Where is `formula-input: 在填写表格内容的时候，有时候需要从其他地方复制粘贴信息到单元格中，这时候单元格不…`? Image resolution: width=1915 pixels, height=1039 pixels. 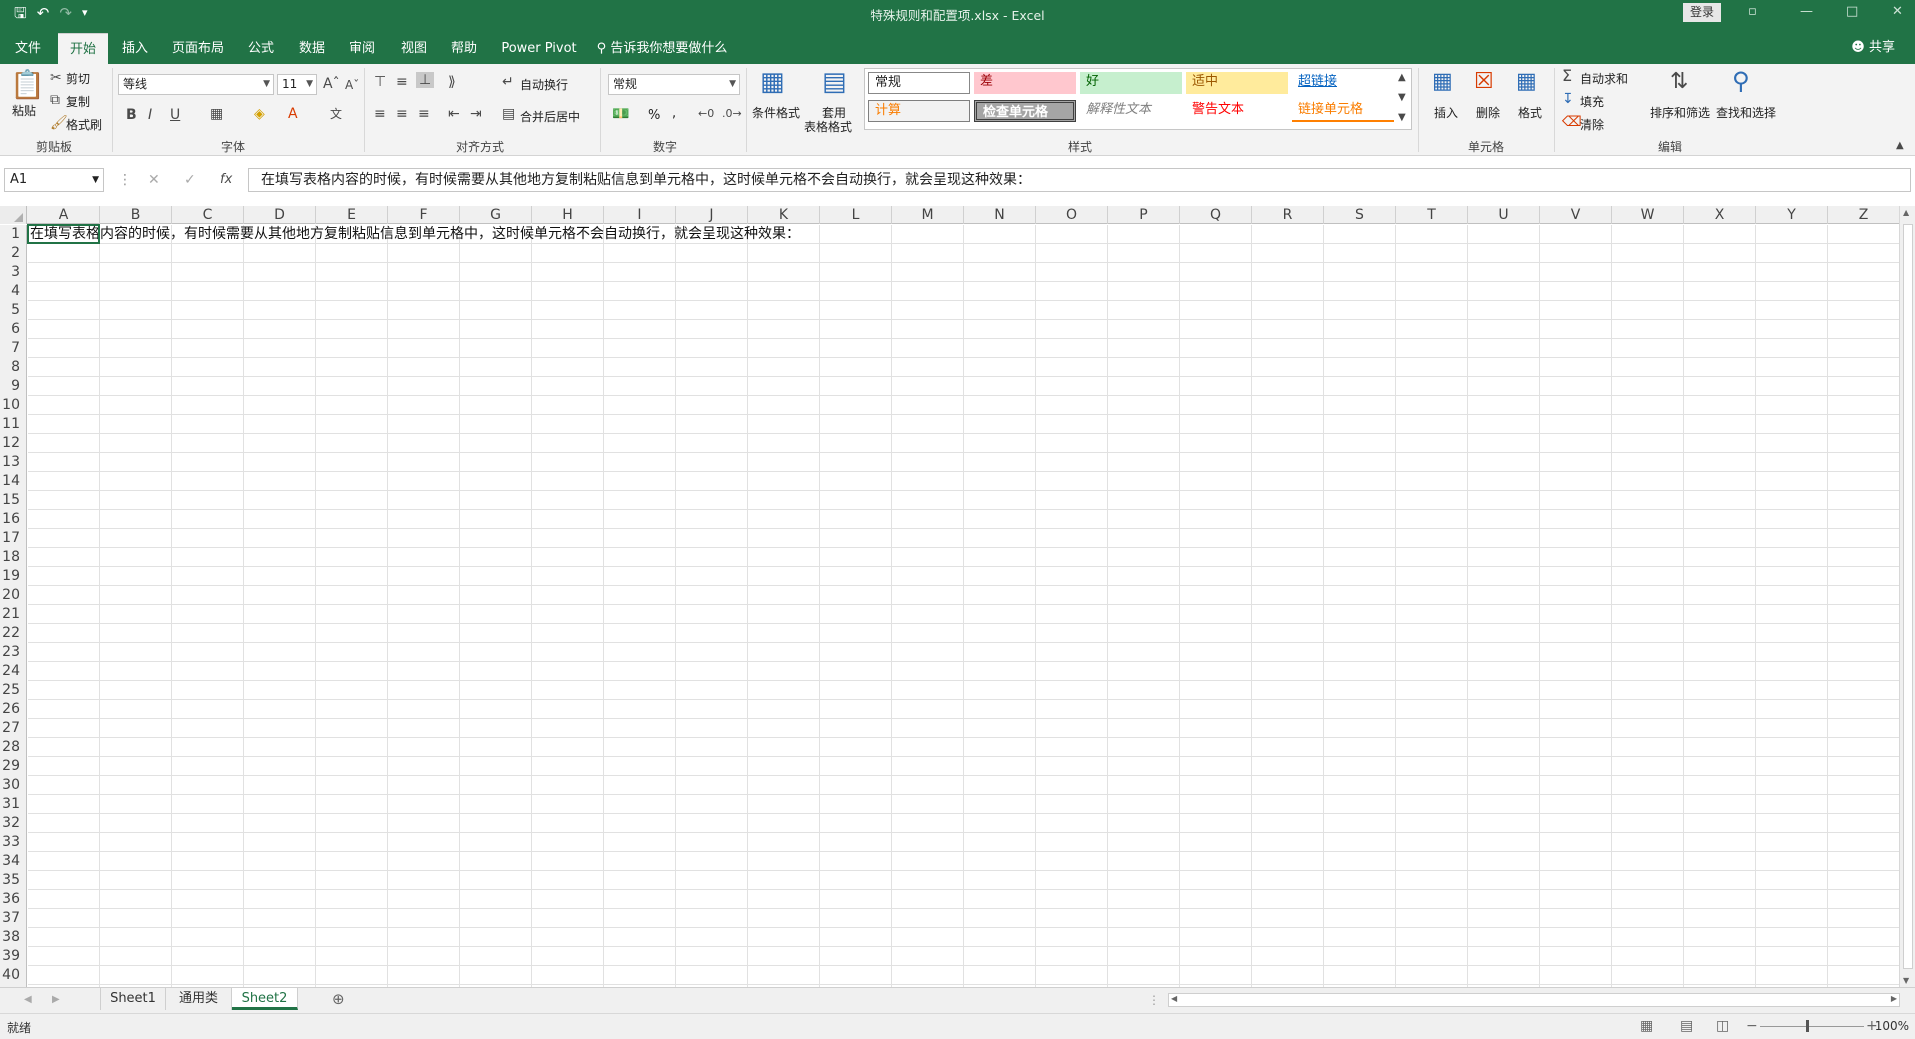
formula-input: 在填写表格内容的时候，有时候需要从其他地方复制粘贴信息到单元格中，这时候单元格不… is located at coordinates (1079, 180).